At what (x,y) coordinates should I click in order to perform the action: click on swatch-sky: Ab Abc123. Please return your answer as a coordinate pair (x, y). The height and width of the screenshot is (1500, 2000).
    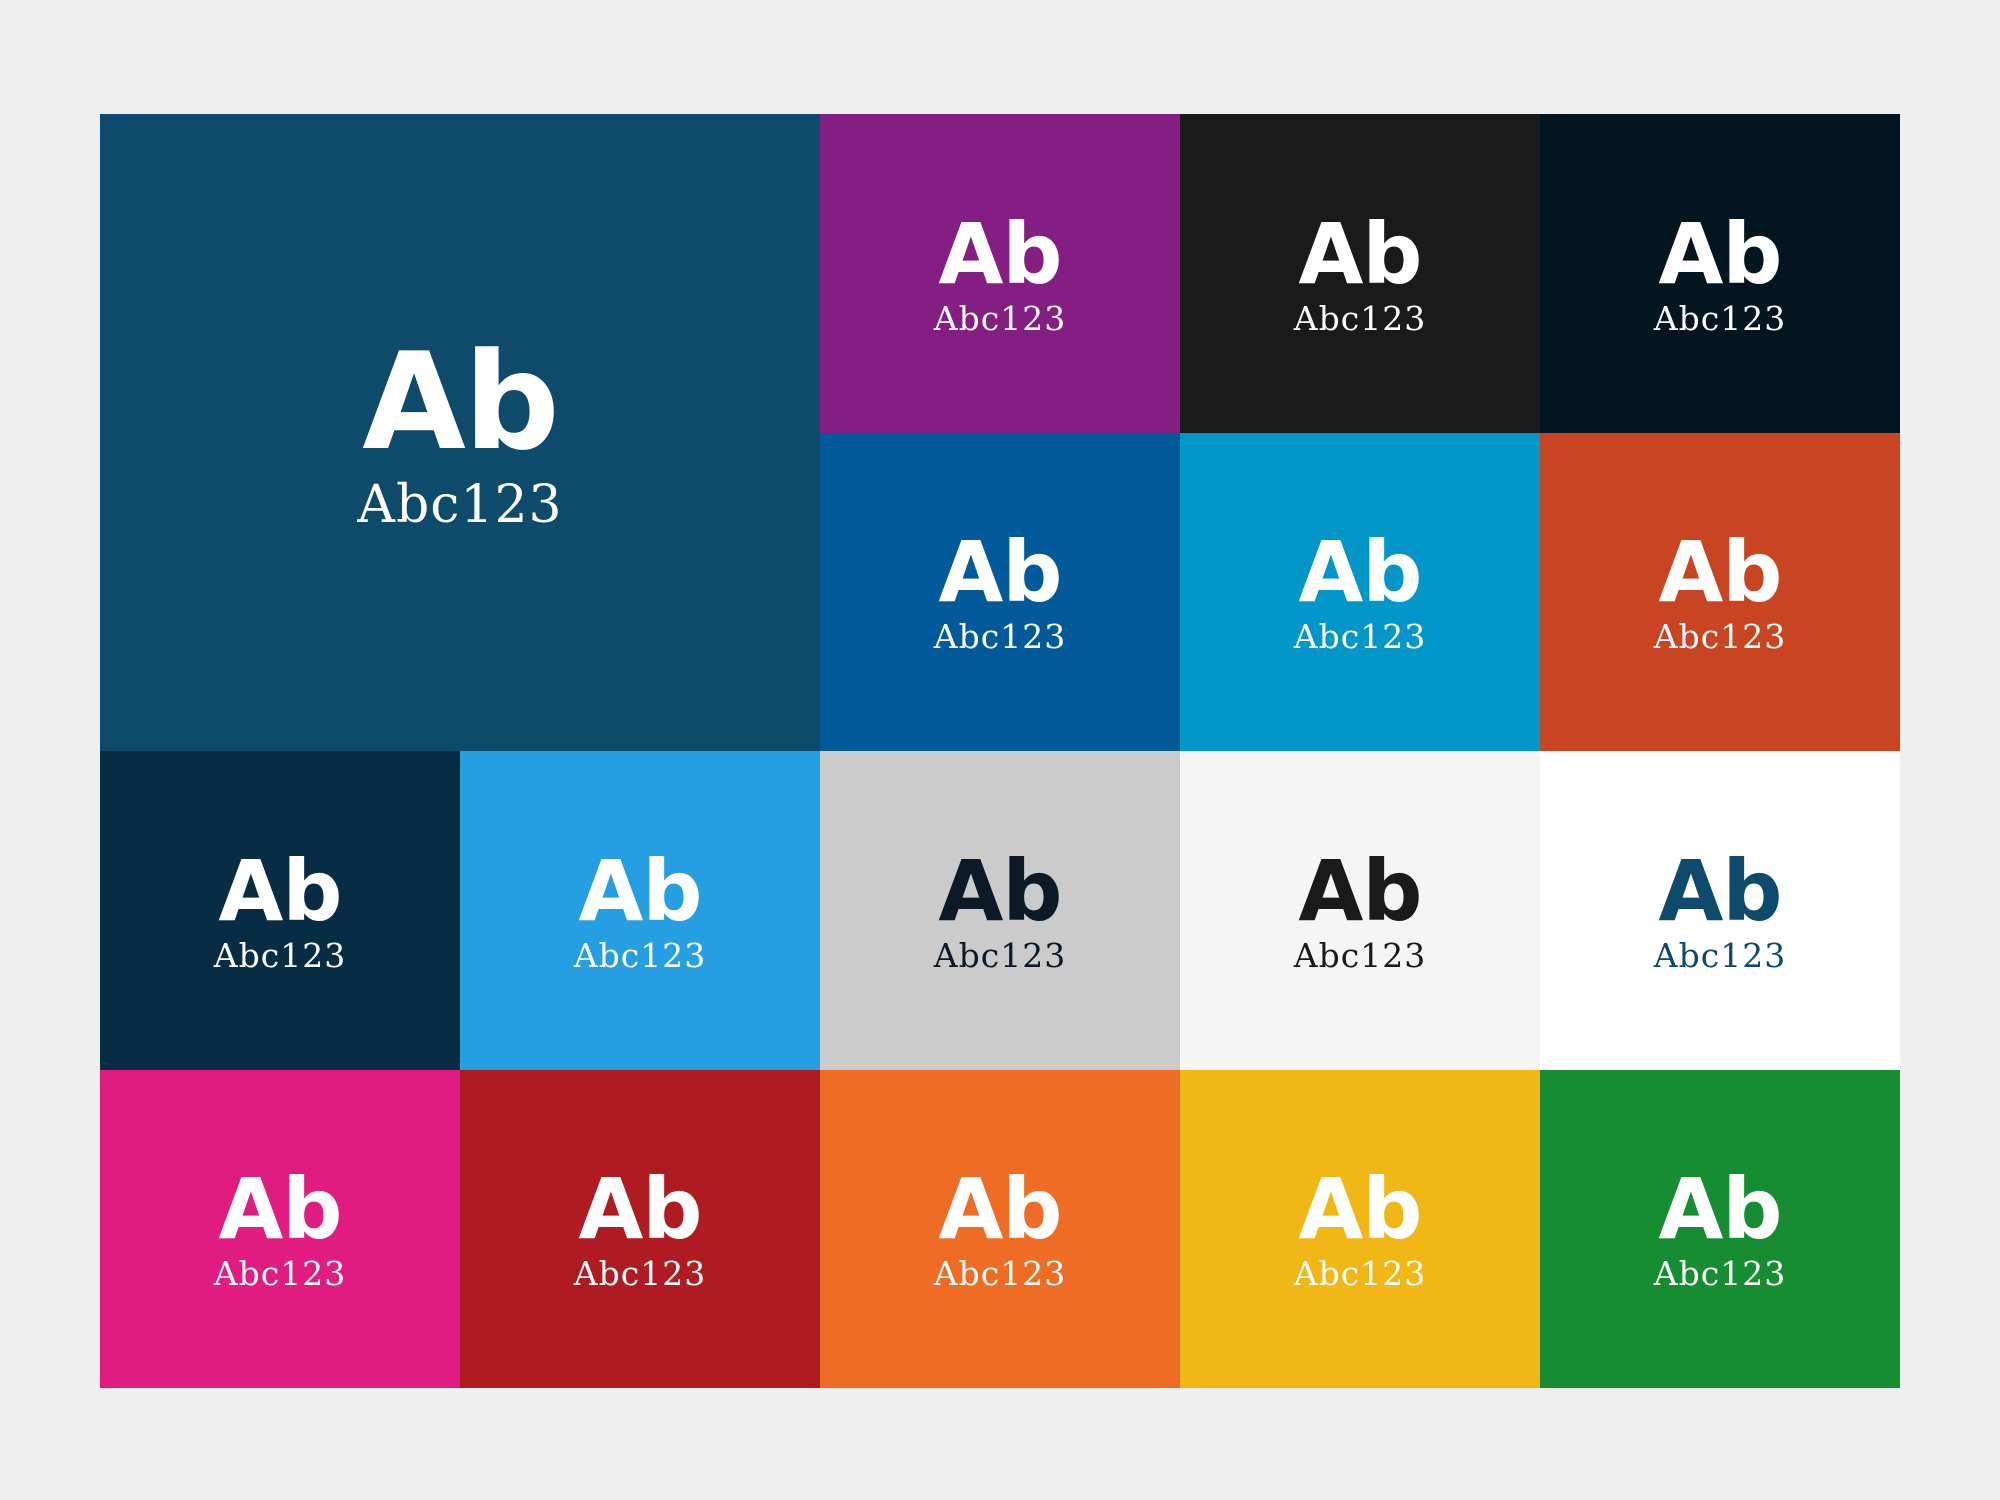
    Looking at the image, I should click on (640, 910).